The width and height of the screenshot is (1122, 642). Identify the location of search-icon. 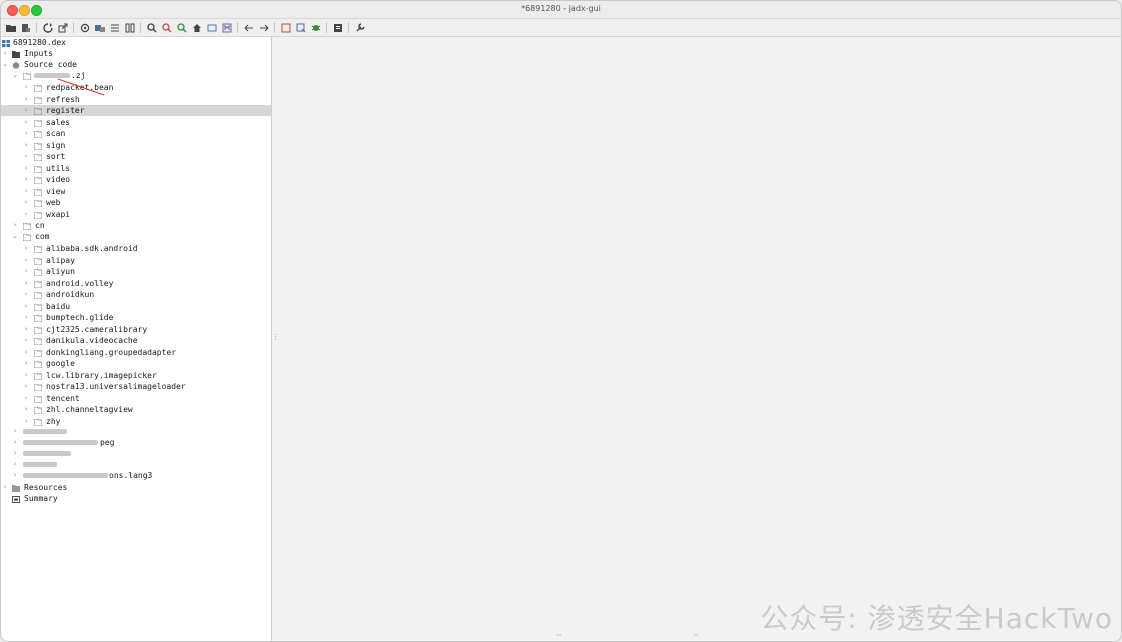
(151, 27).